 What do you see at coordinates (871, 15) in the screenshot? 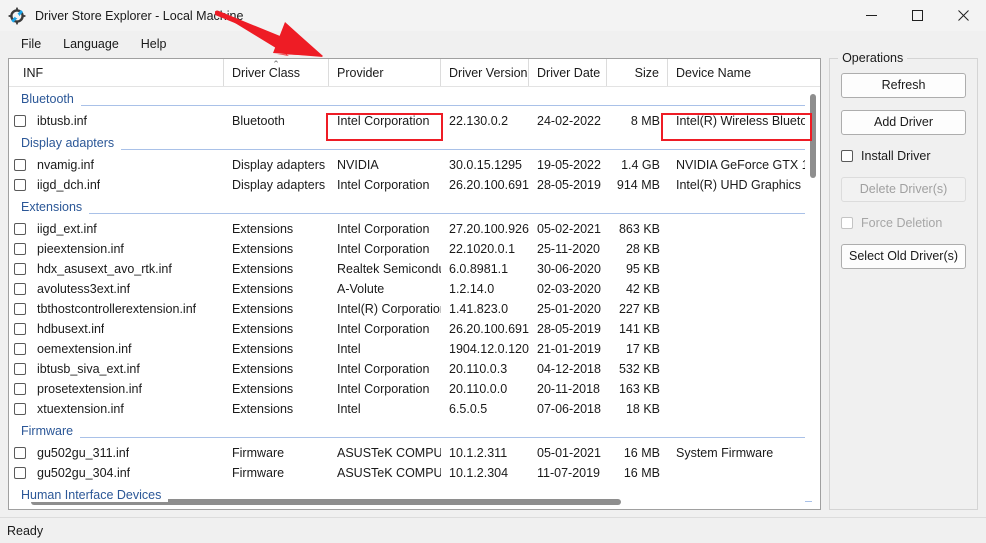
I see `minimize-button` at bounding box center [871, 15].